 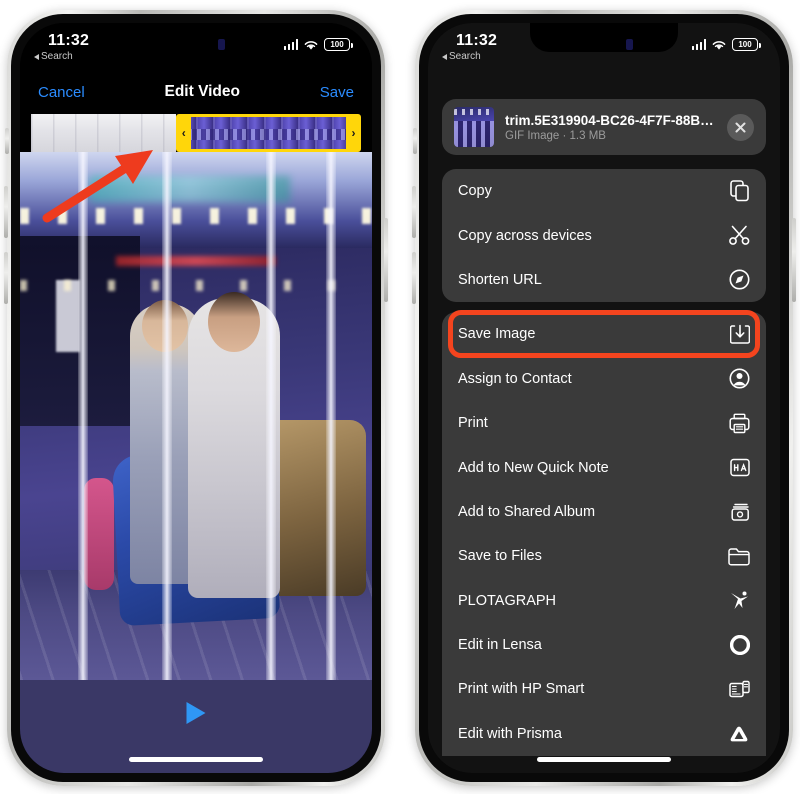 What do you see at coordinates (57, 56) in the screenshot?
I see `back-label: Search` at bounding box center [57, 56].